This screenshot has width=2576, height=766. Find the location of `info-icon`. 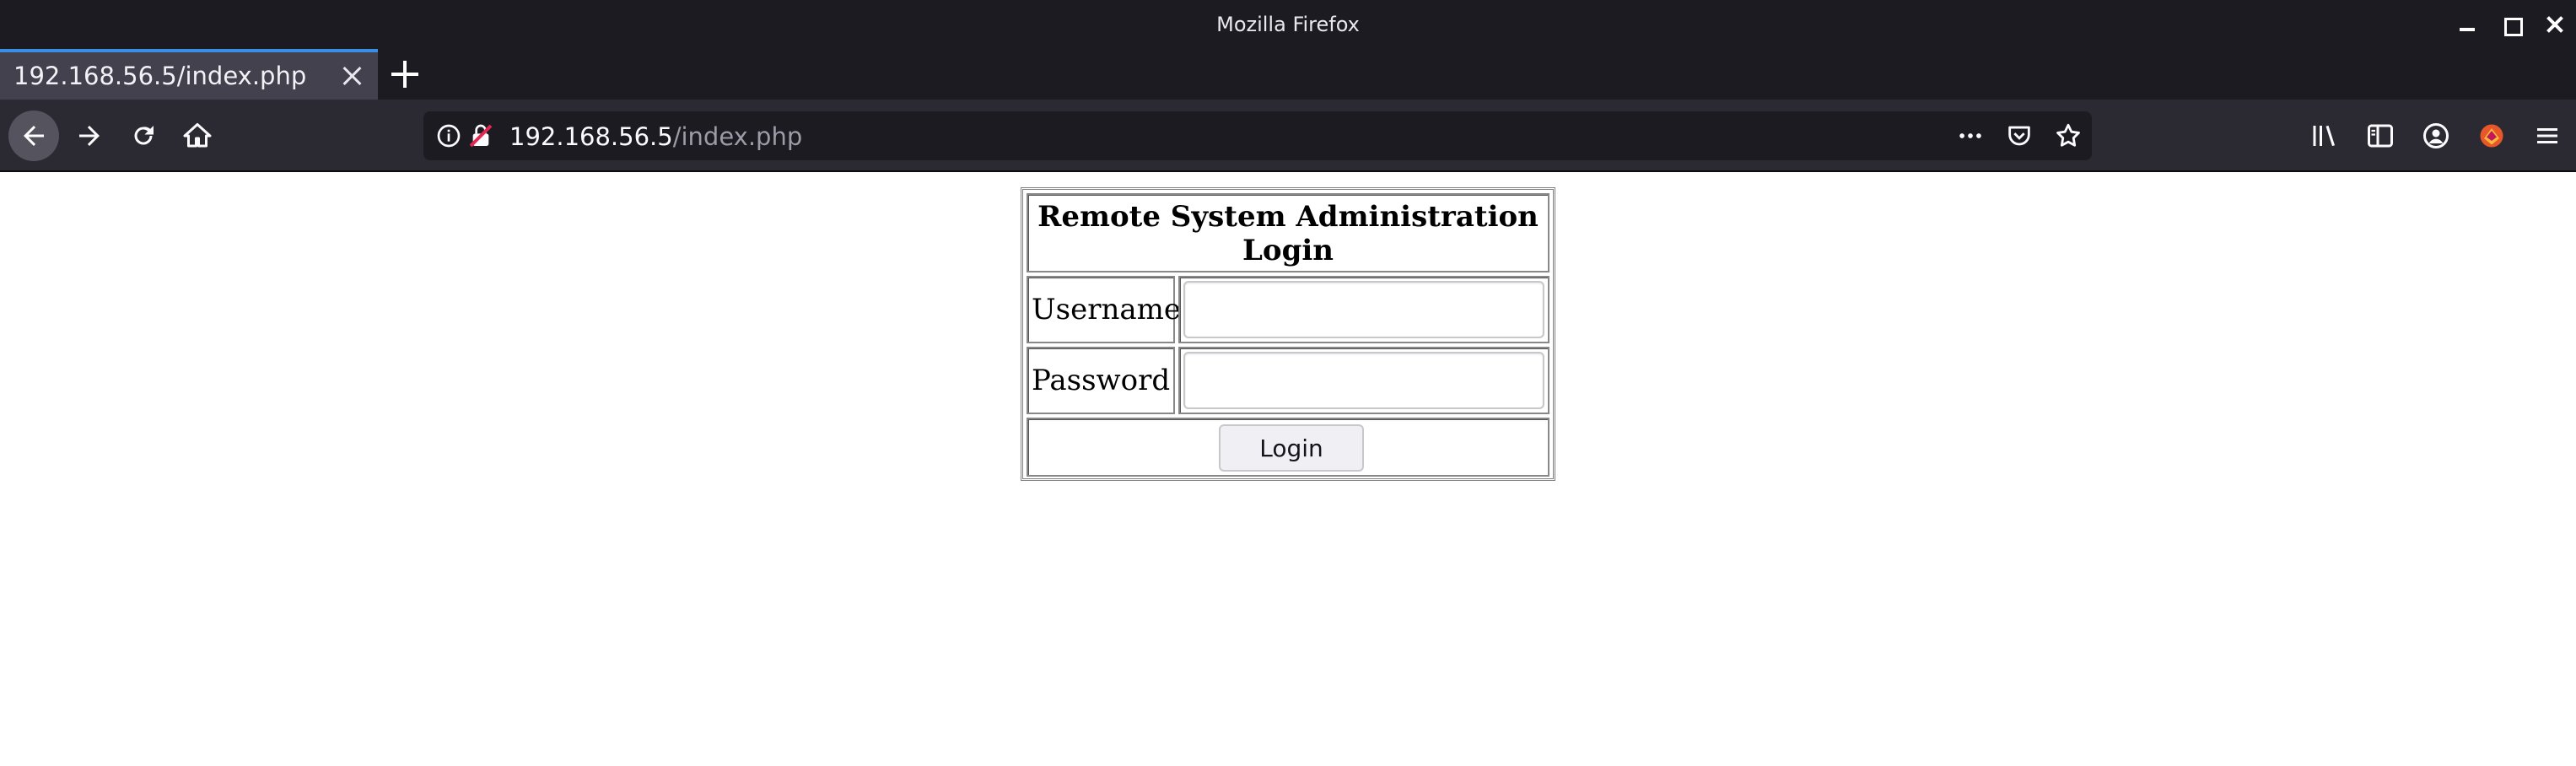

info-icon is located at coordinates (448, 135).